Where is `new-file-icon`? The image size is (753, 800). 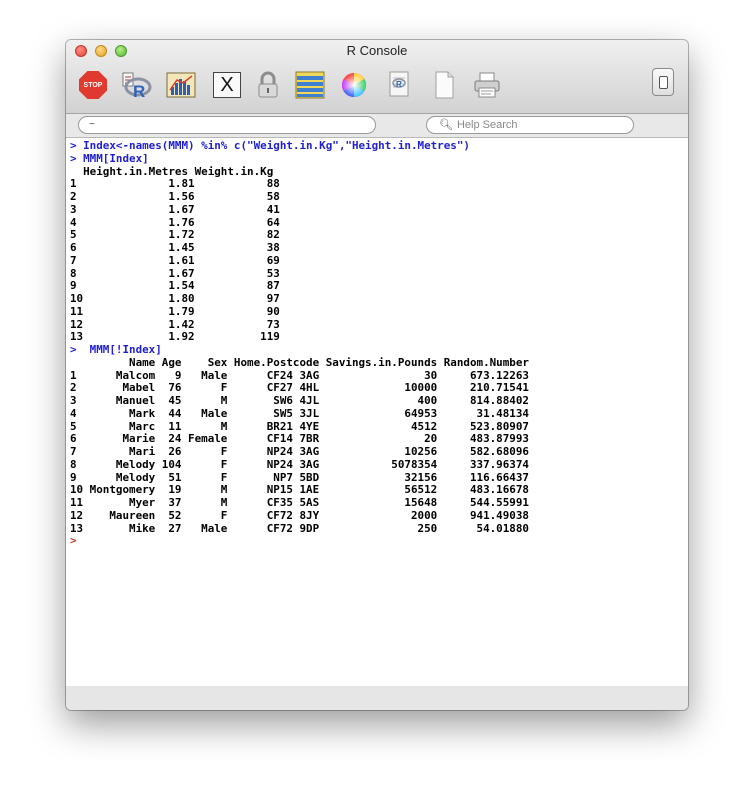 new-file-icon is located at coordinates (444, 85).